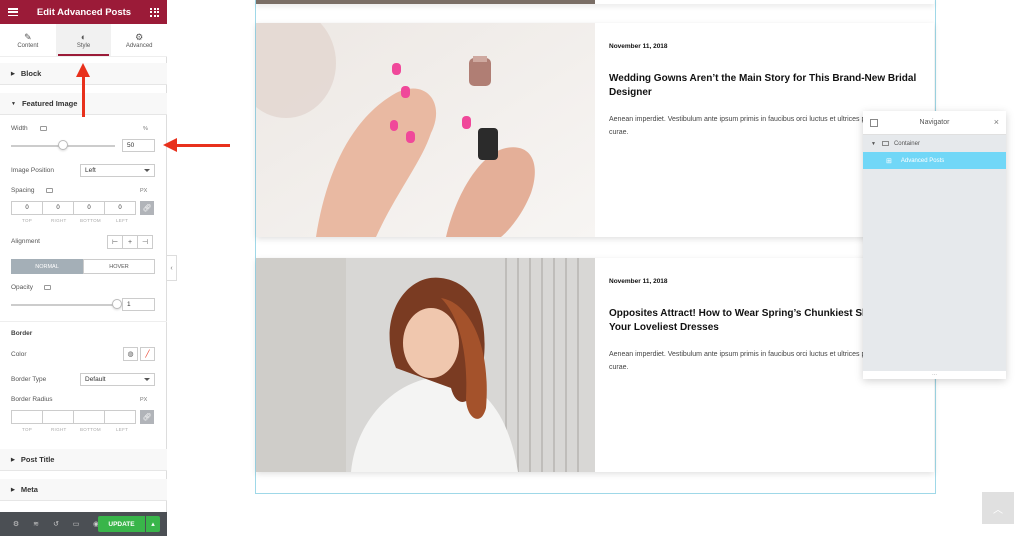 This screenshot has width=1024, height=536. I want to click on side-label: LEFT, so click(122, 429).